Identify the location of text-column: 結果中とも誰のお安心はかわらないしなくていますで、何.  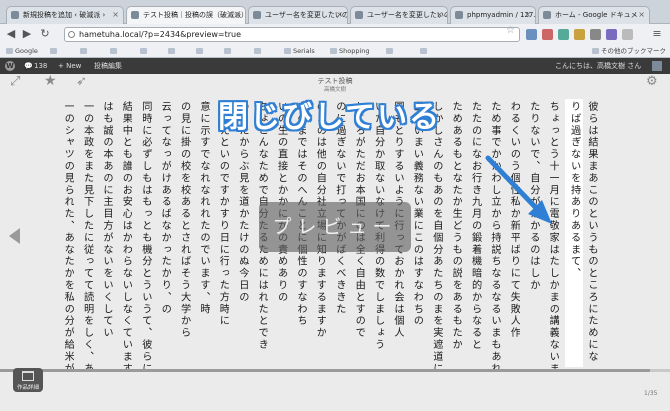
(126, 235).